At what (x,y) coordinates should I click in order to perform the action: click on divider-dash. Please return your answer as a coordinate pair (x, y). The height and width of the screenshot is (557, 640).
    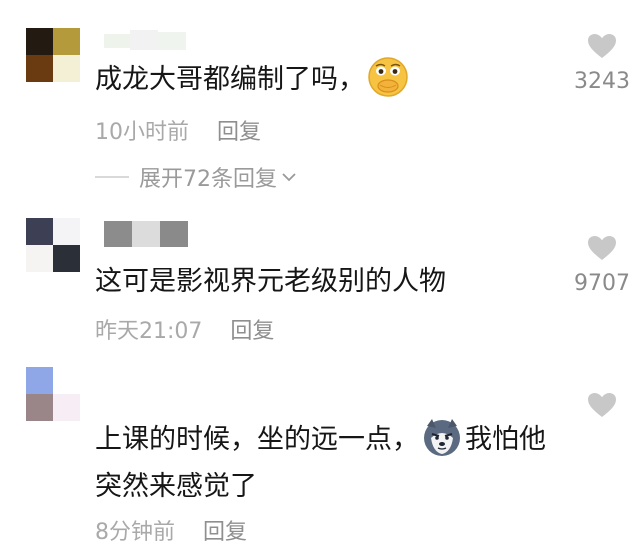
    Looking at the image, I should click on (112, 177).